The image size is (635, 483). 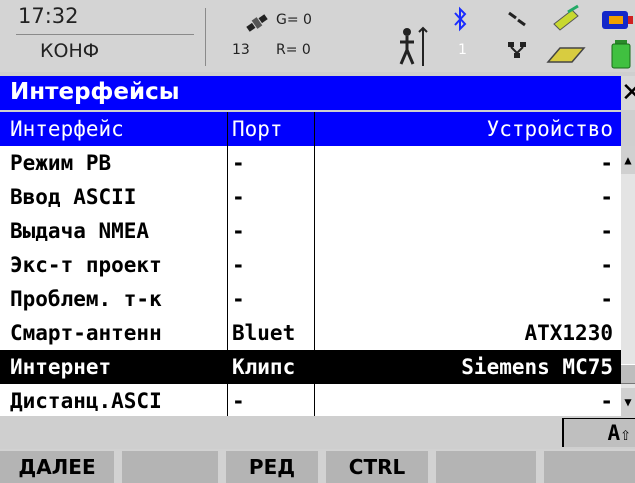 I want to click on table-row: Выдача NMEA - -, so click(x=310, y=231).